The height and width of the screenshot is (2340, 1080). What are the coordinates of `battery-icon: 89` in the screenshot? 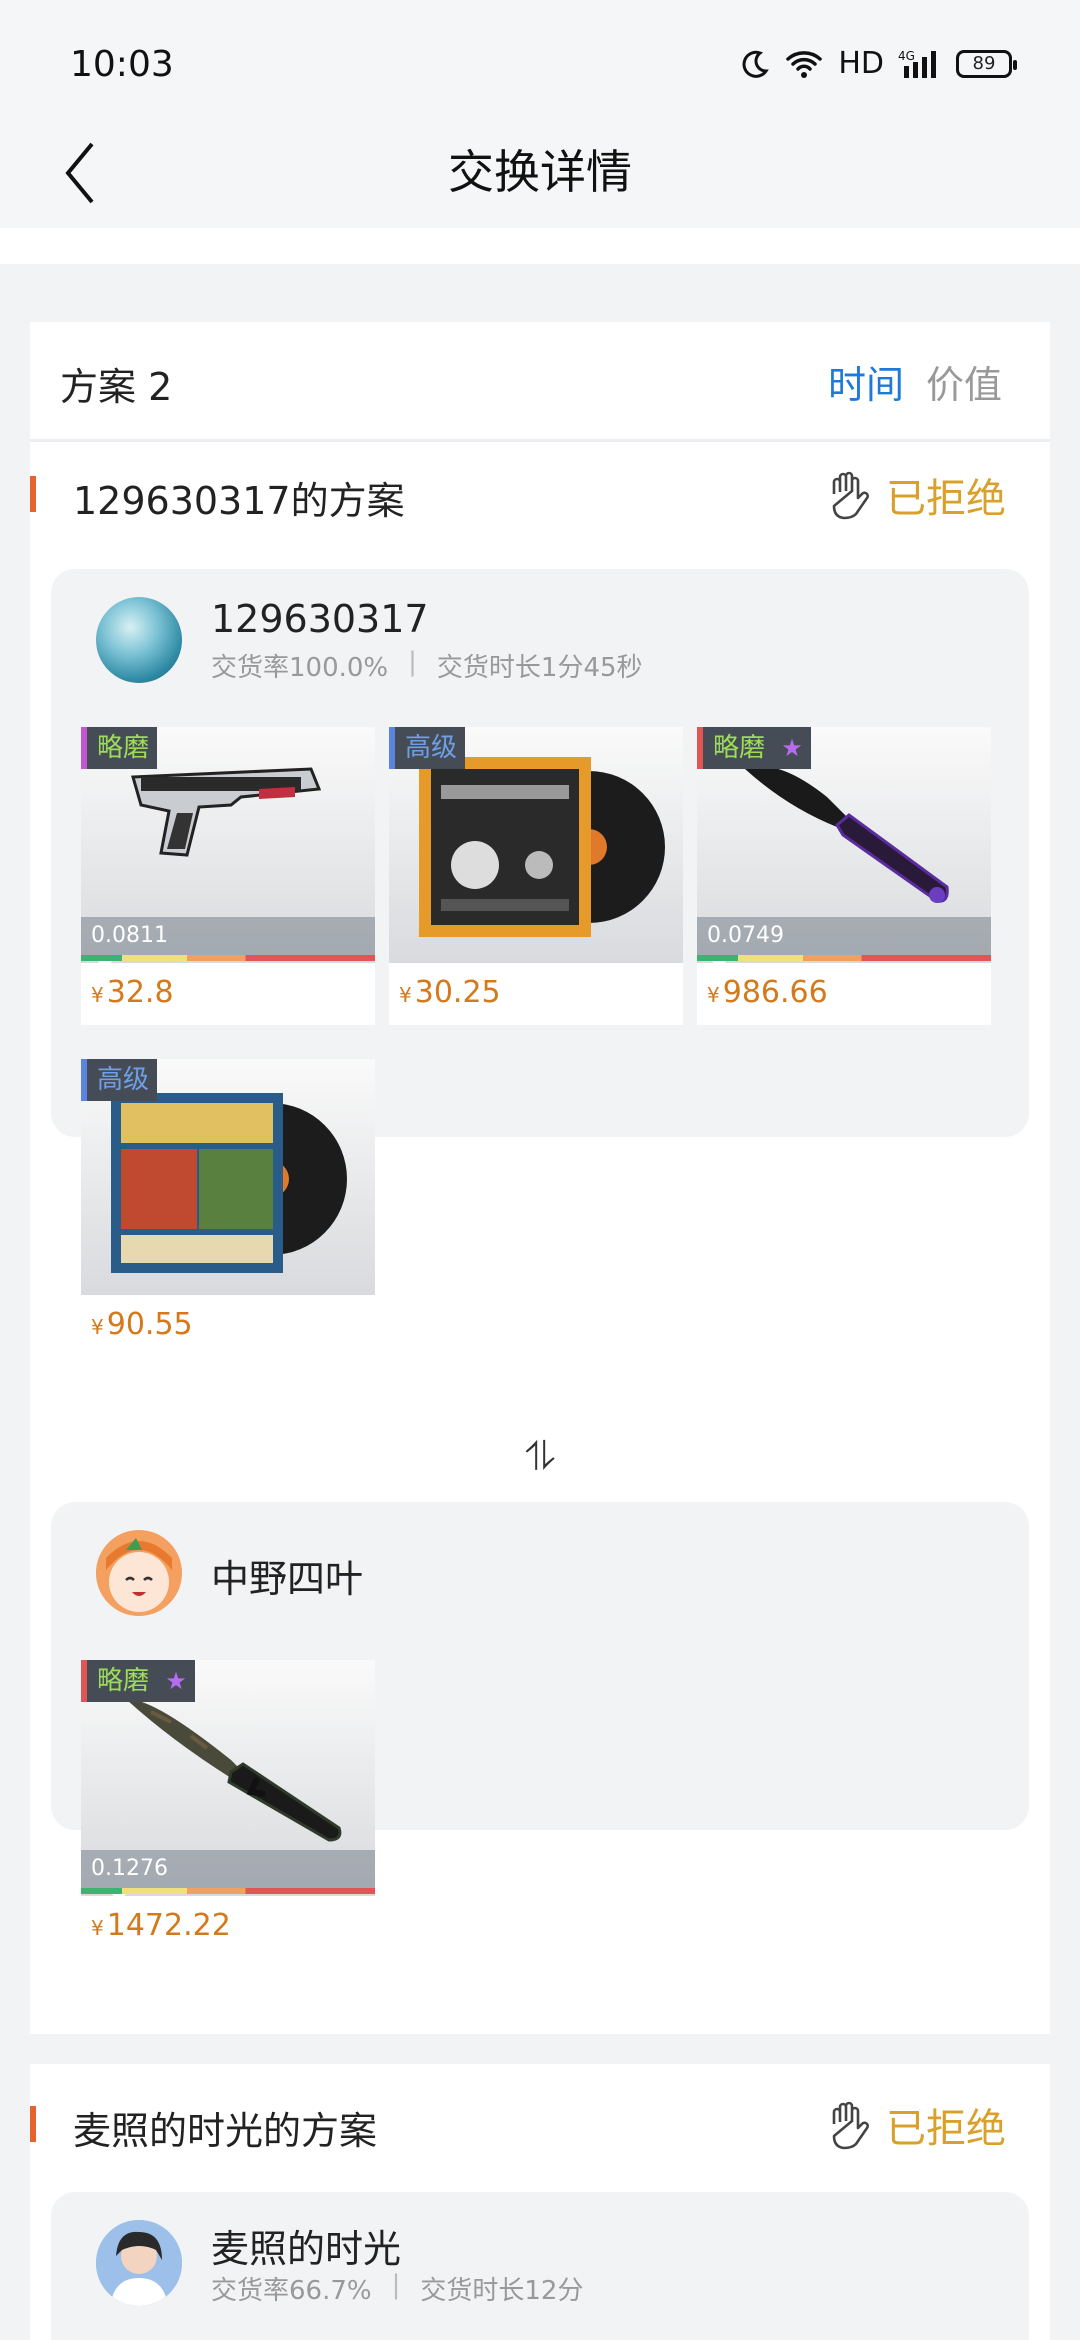 It's located at (986, 63).